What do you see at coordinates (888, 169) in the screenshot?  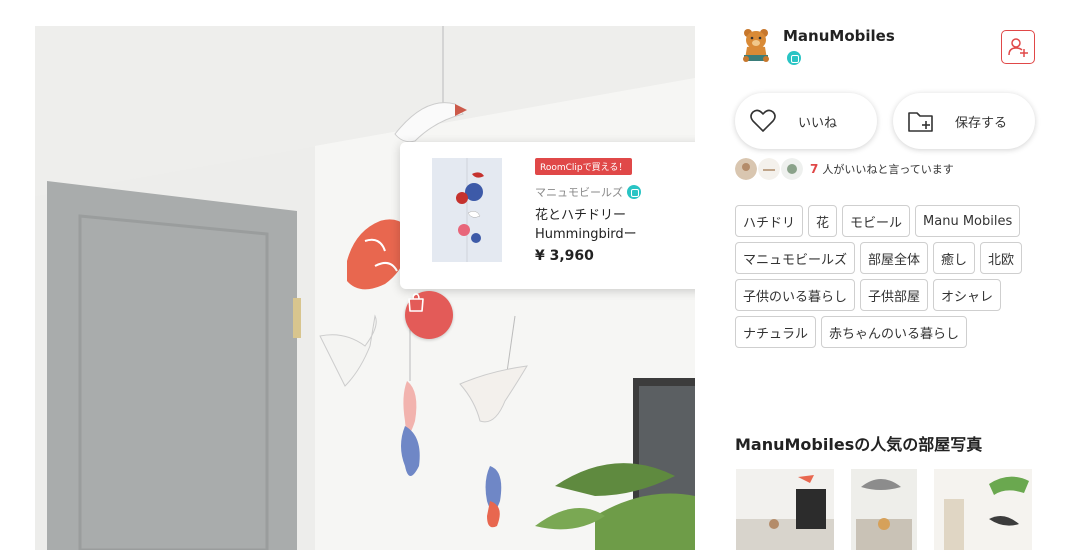 I see `like-count-suffix: 人がいいねと言っています` at bounding box center [888, 169].